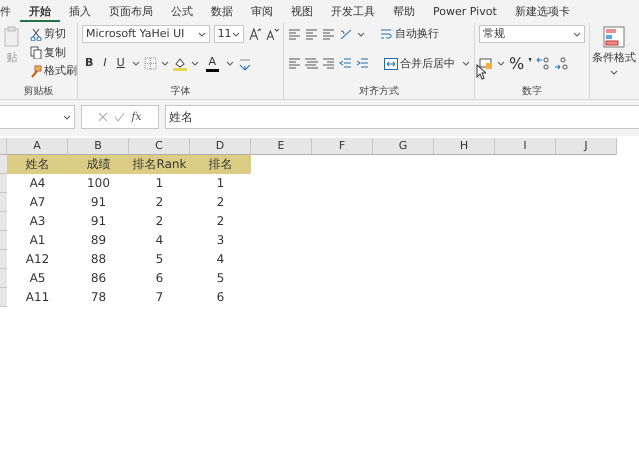 The image size is (639, 473). I want to click on percent-button: %, so click(516, 64).